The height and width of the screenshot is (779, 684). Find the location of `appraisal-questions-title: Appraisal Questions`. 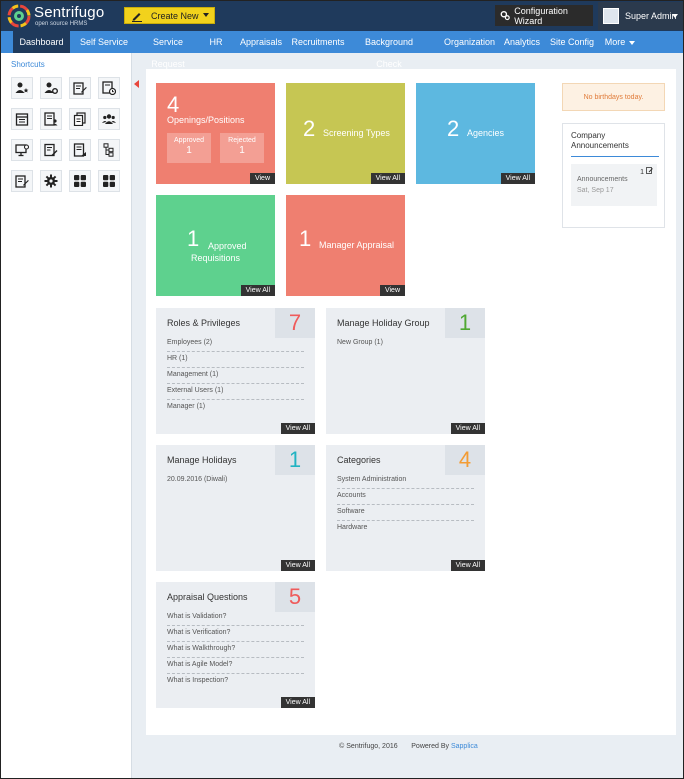

appraisal-questions-title: Appraisal Questions is located at coordinates (207, 597).